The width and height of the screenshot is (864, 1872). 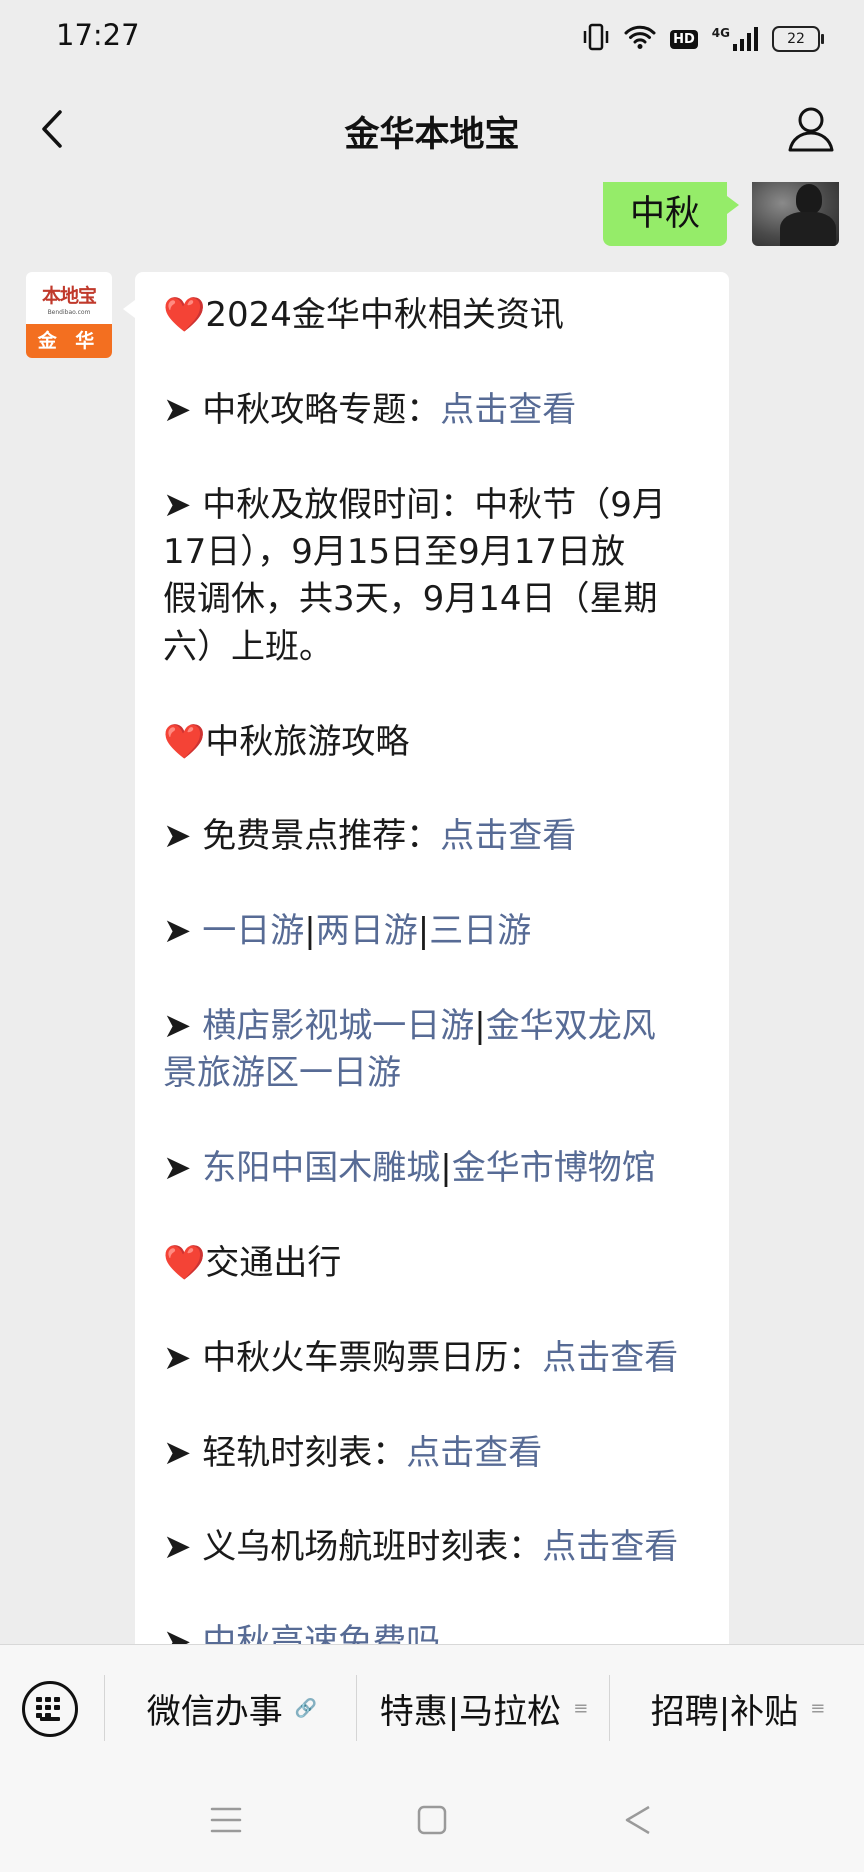 What do you see at coordinates (671, 214) in the screenshot?
I see `sent-message-bubble: 中秋` at bounding box center [671, 214].